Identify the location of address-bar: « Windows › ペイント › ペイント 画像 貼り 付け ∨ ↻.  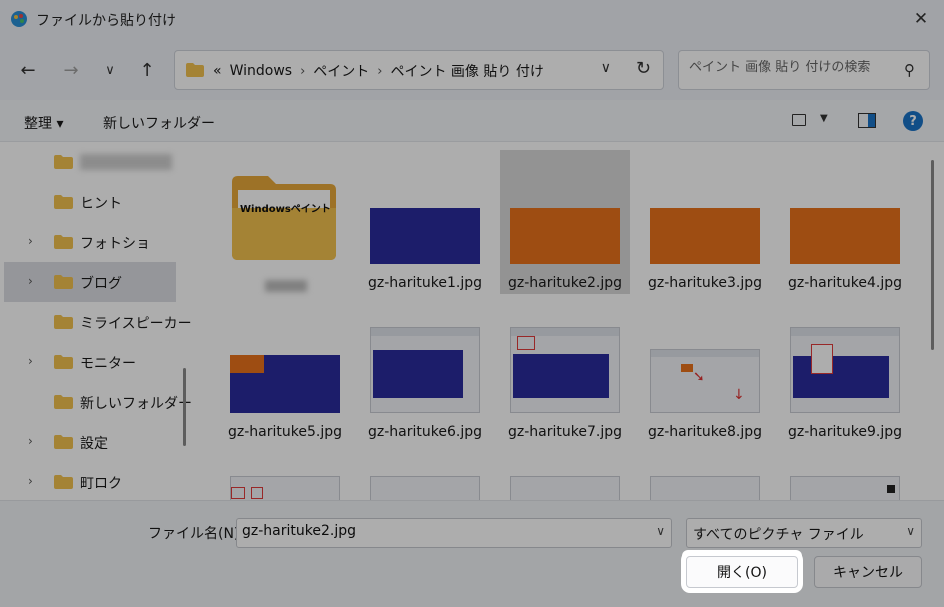
(419, 70).